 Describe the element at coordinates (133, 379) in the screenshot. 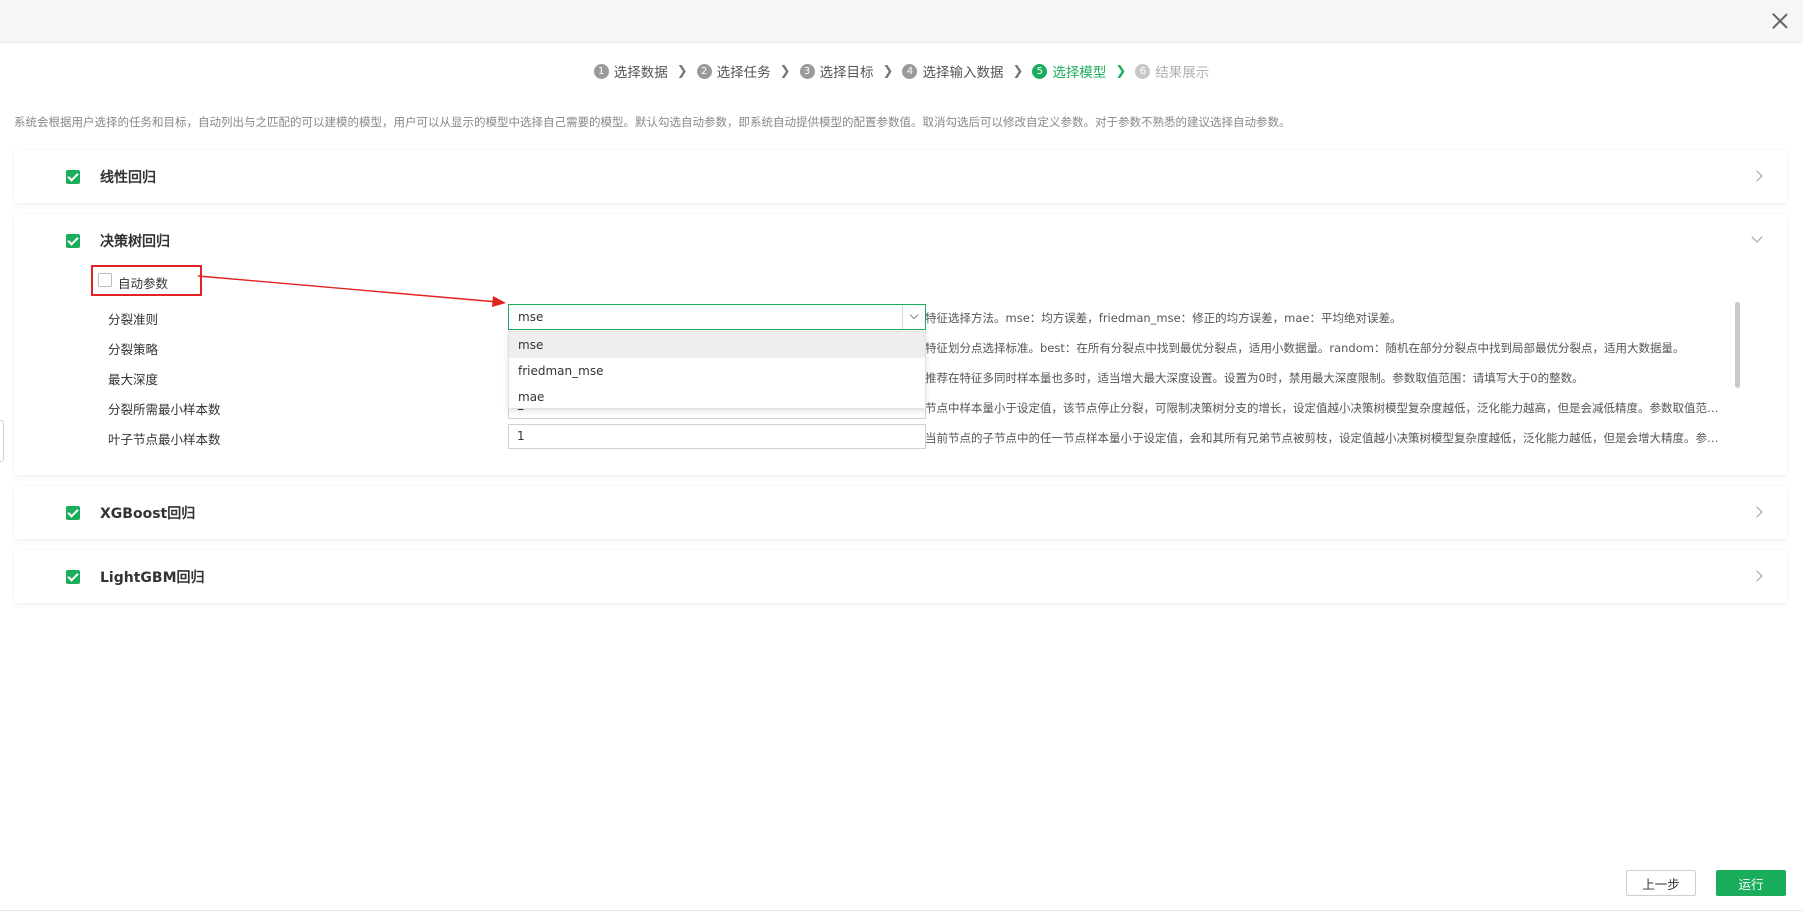

I see `param-label-max-depth: 最大深度` at that location.